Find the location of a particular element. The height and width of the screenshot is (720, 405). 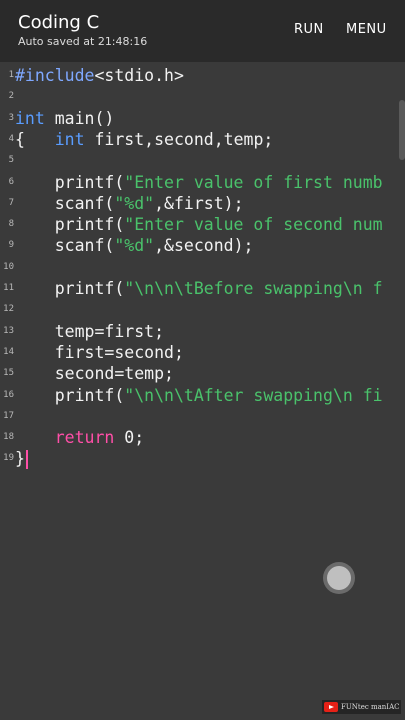

line-number: 6 is located at coordinates (11, 181).